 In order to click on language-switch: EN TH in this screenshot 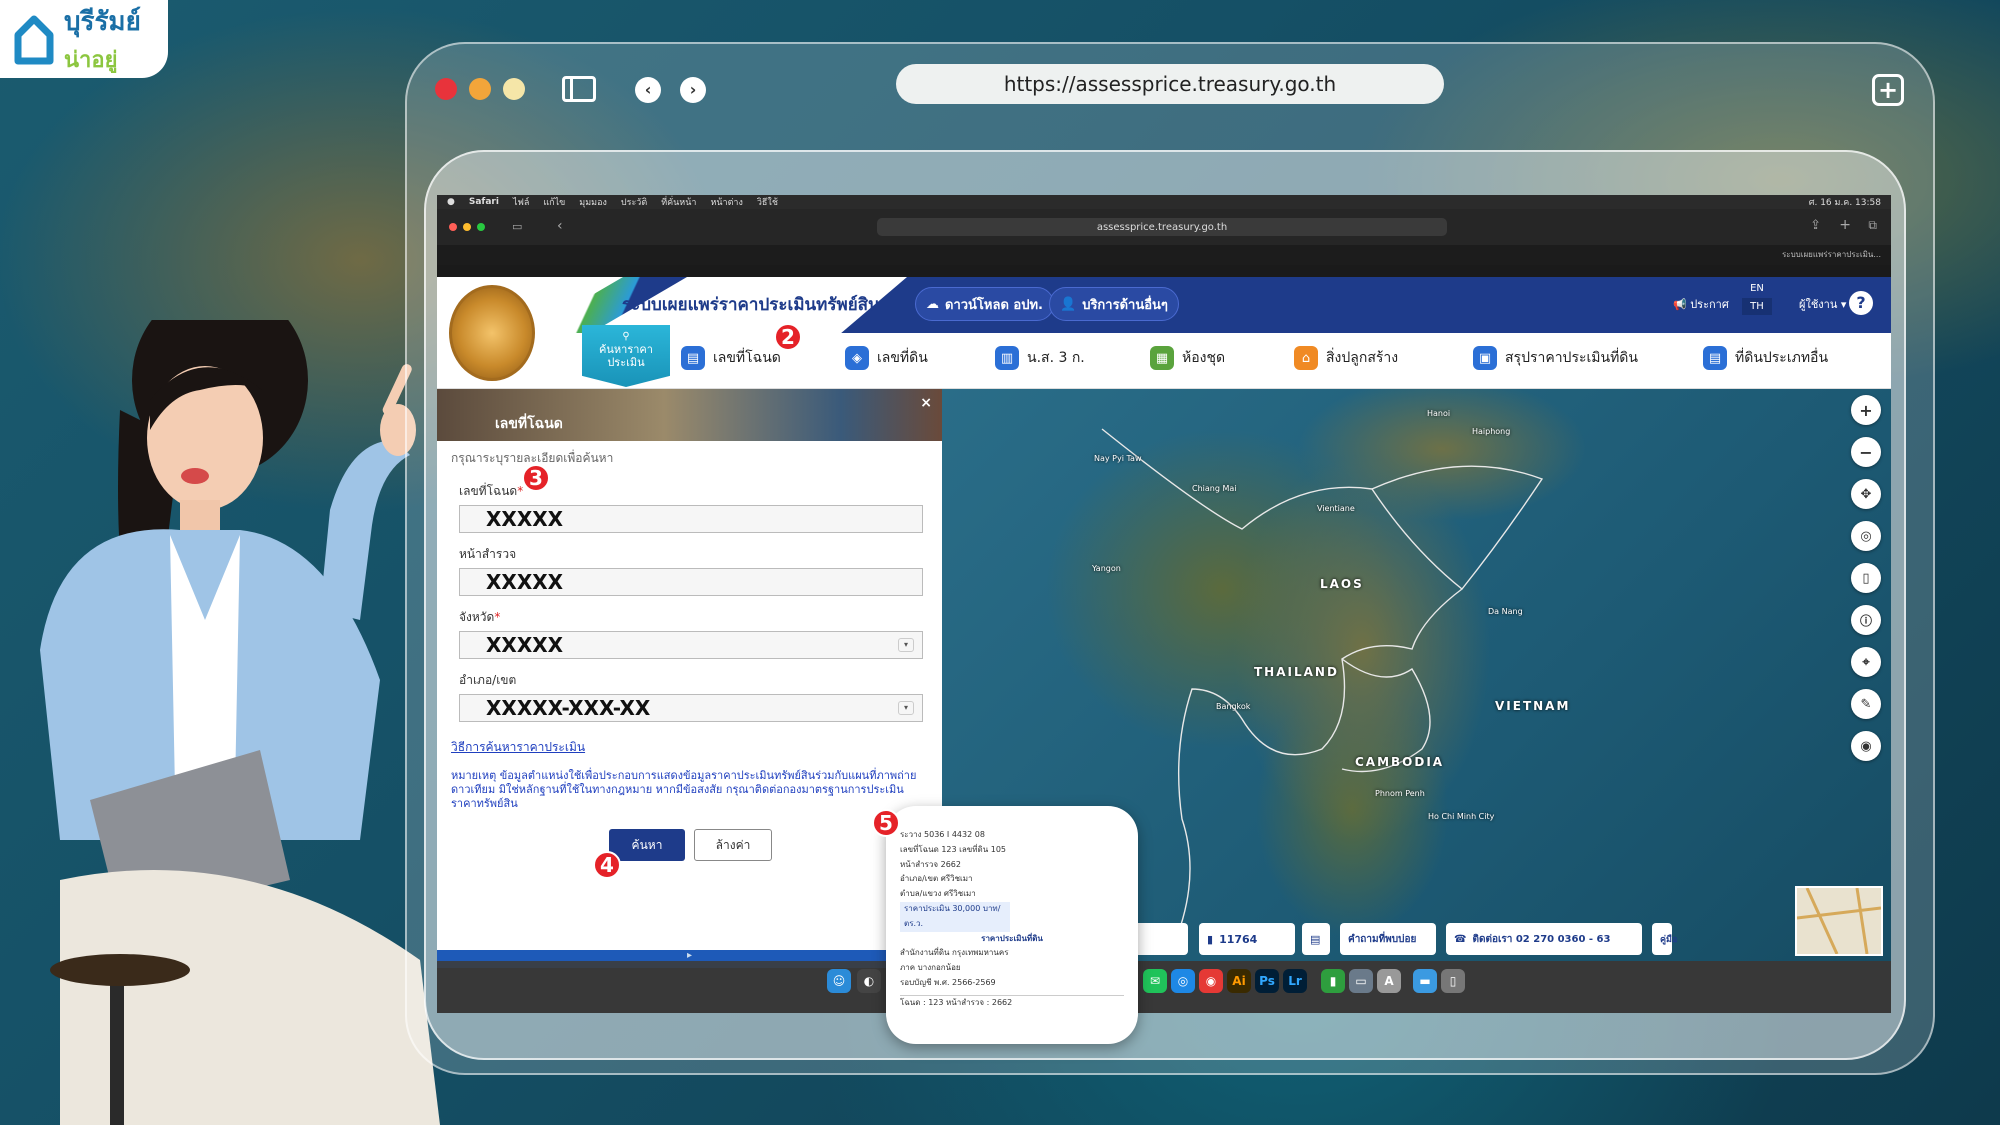, I will do `click(1757, 305)`.